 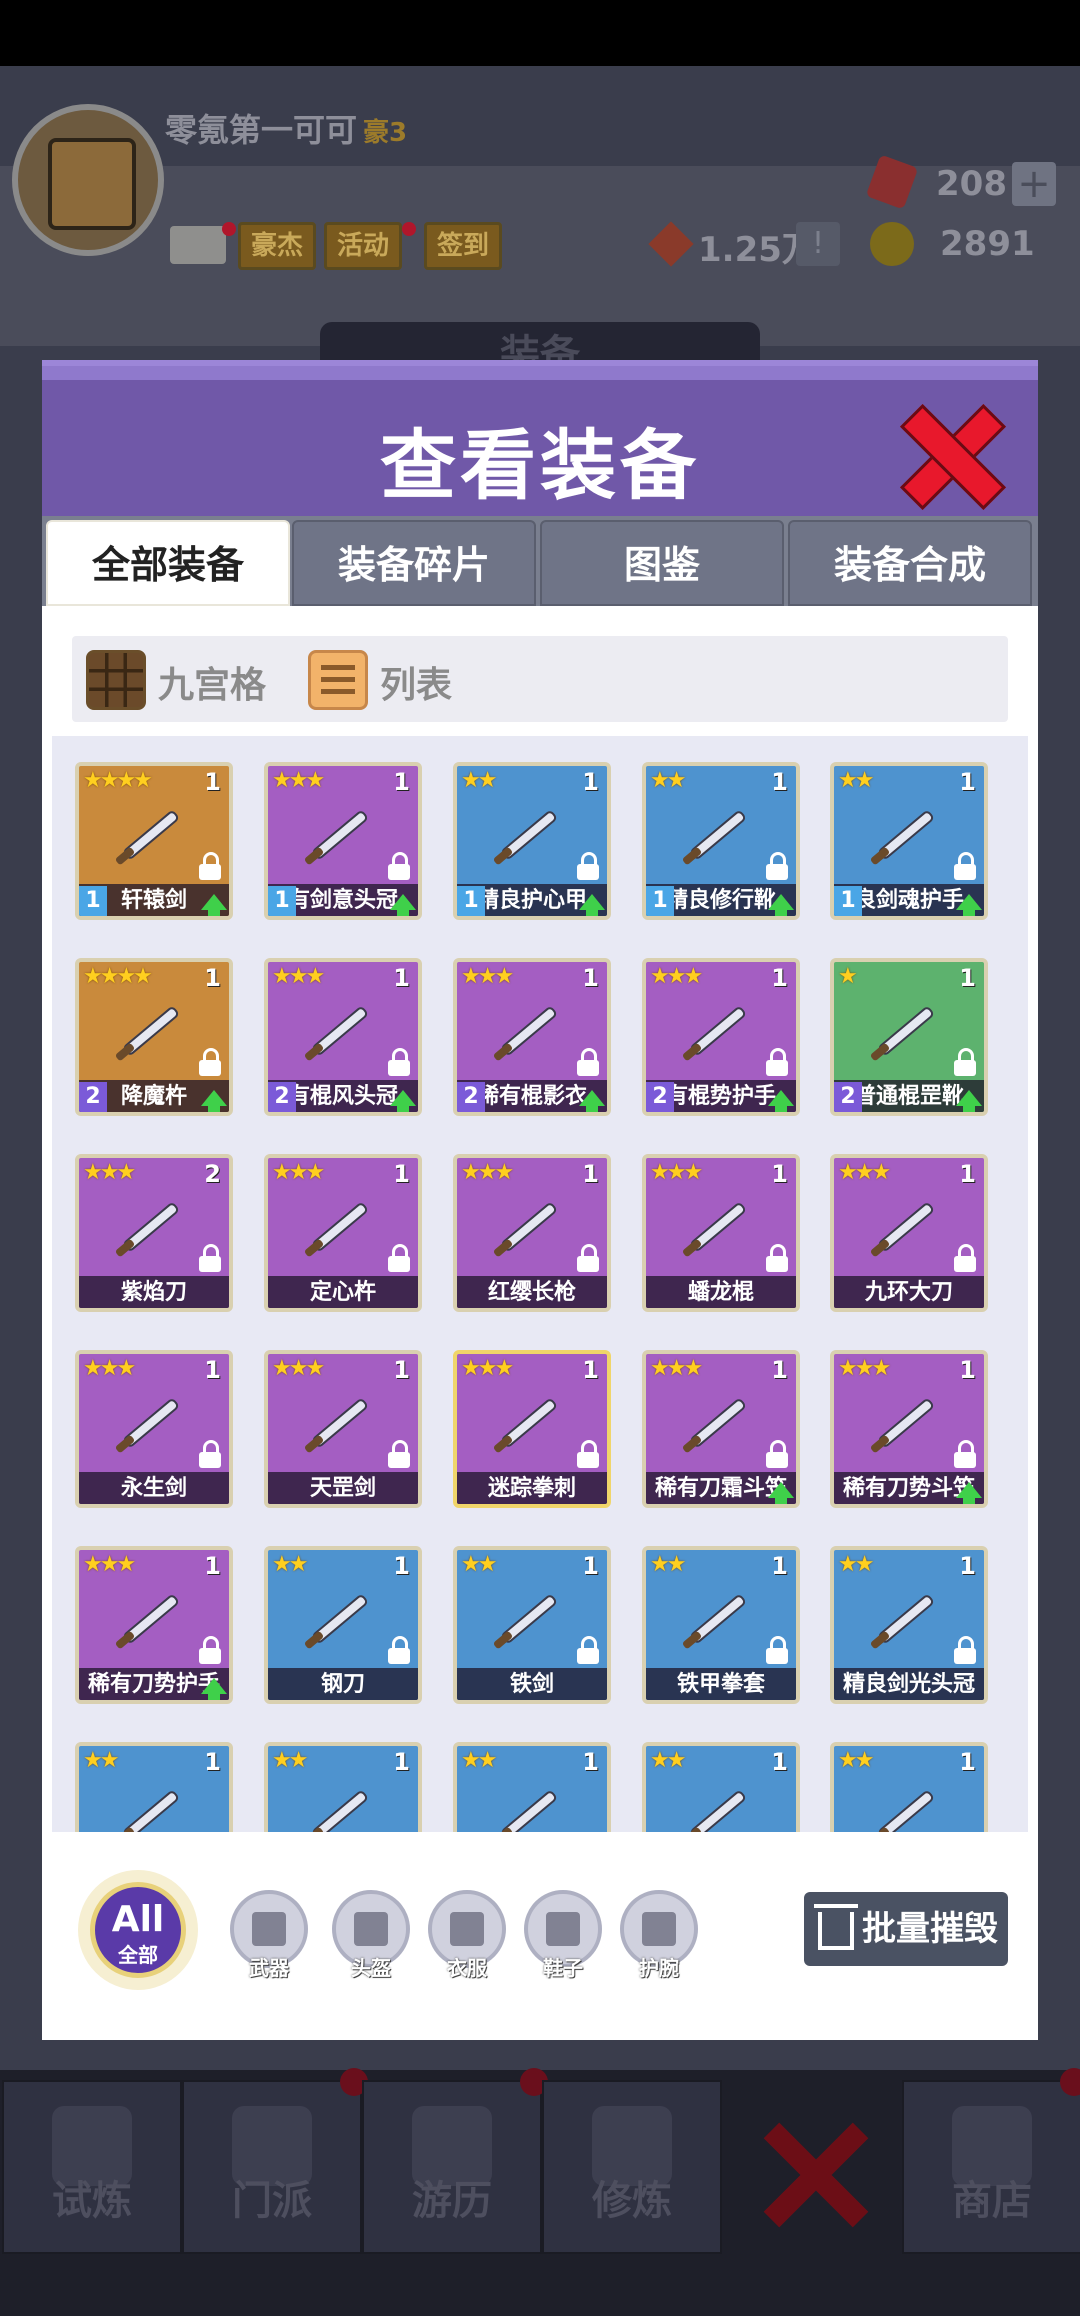 What do you see at coordinates (531, 1684) in the screenshot?
I see `item-name: 铁剑` at bounding box center [531, 1684].